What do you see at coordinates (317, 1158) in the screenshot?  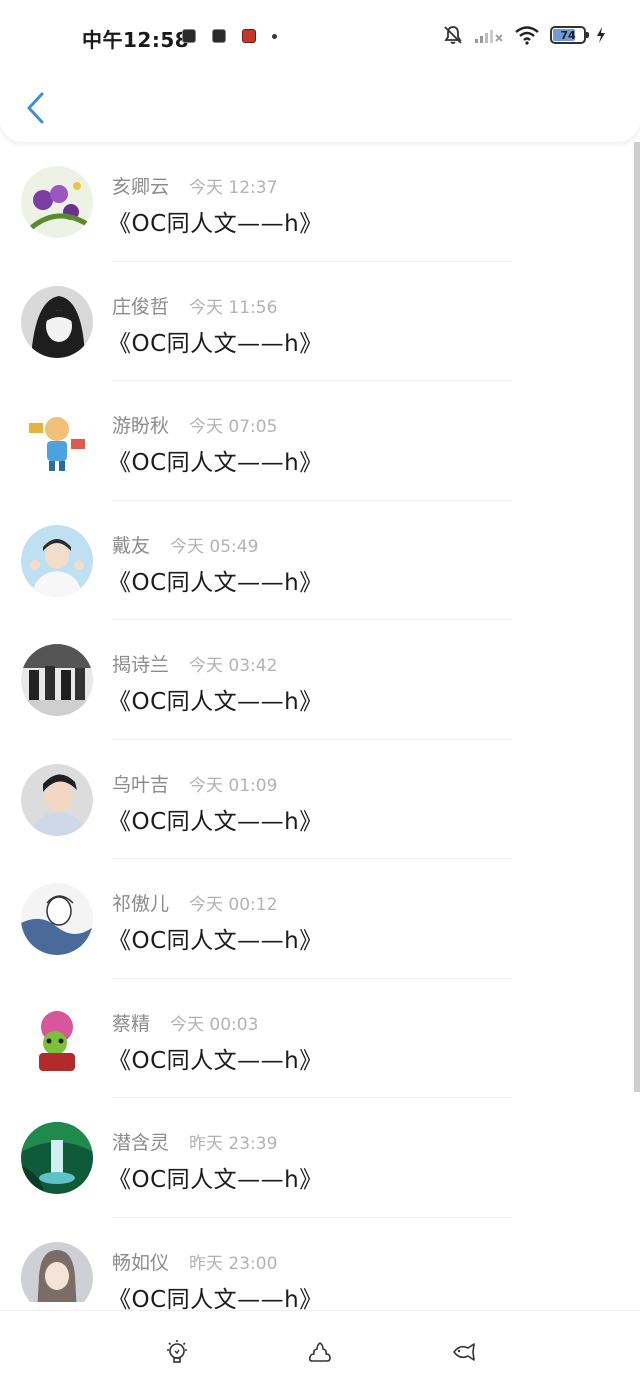 I see `list-item: 潜含灵 昨天 23:39 《OC同人文——h》` at bounding box center [317, 1158].